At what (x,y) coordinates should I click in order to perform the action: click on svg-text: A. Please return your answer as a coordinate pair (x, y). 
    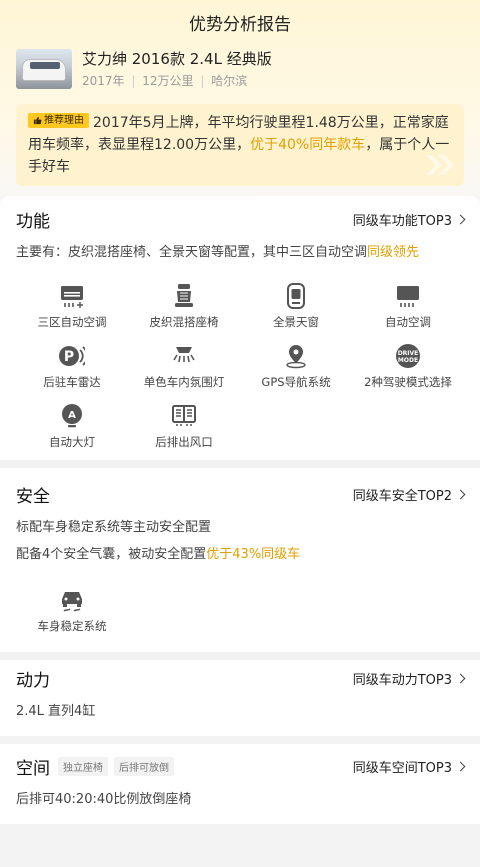
    Looking at the image, I should click on (72, 415).